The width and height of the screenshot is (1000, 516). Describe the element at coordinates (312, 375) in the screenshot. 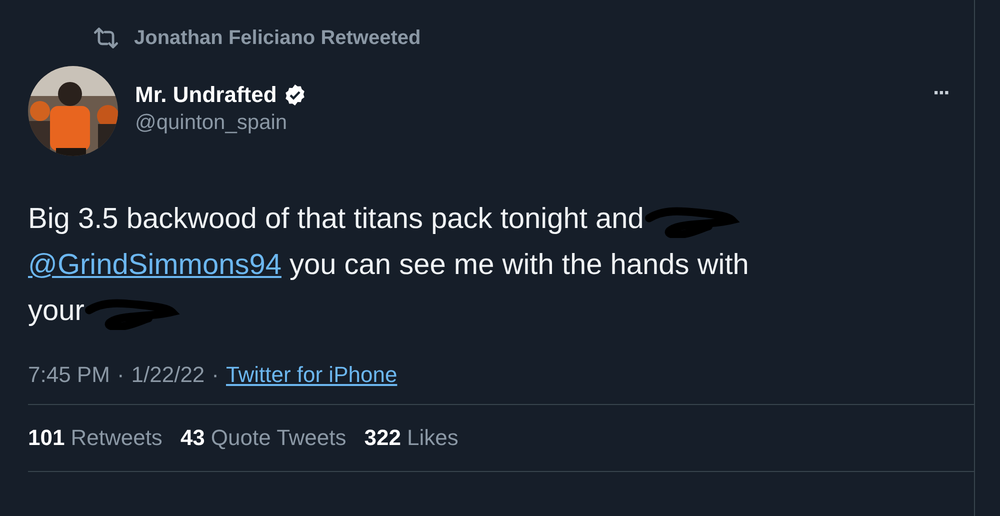

I see `source-link: Twitter for iPhone` at that location.